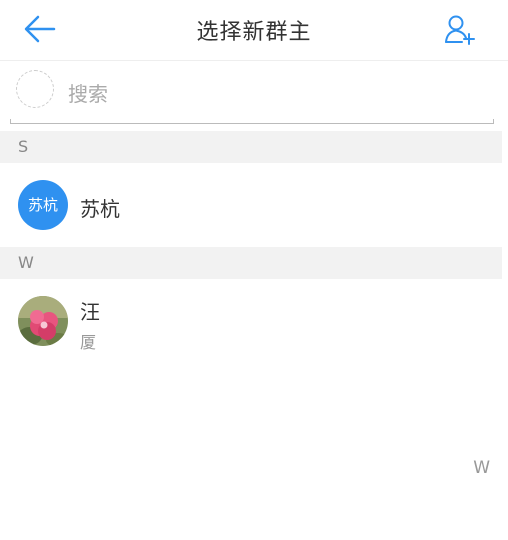  I want to click on add-user-icon, so click(460, 30).